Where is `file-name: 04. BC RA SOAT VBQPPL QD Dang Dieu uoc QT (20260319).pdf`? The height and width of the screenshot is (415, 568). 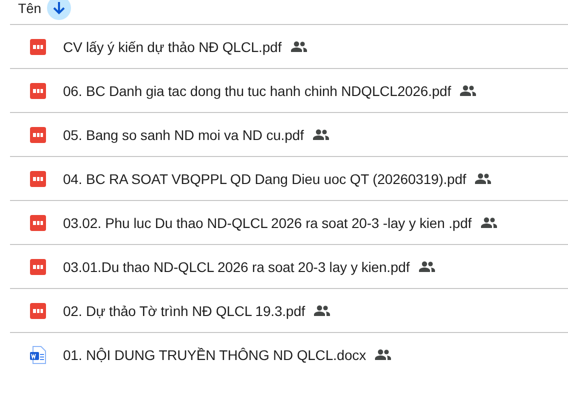 file-name: 04. BC RA SOAT VBQPPL QD Dang Dieu uoc QT (20260319).pdf is located at coordinates (264, 178).